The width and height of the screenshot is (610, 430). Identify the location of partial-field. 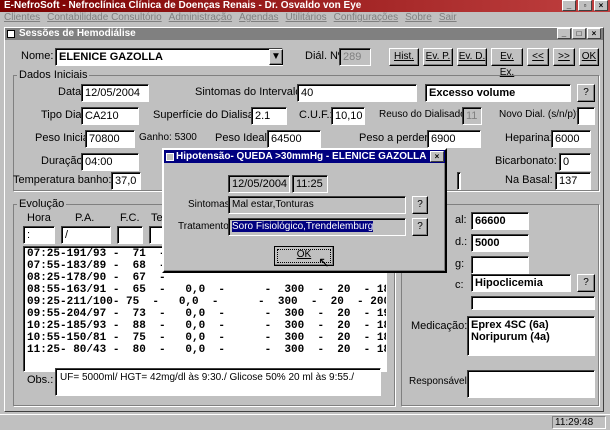
(459, 181).